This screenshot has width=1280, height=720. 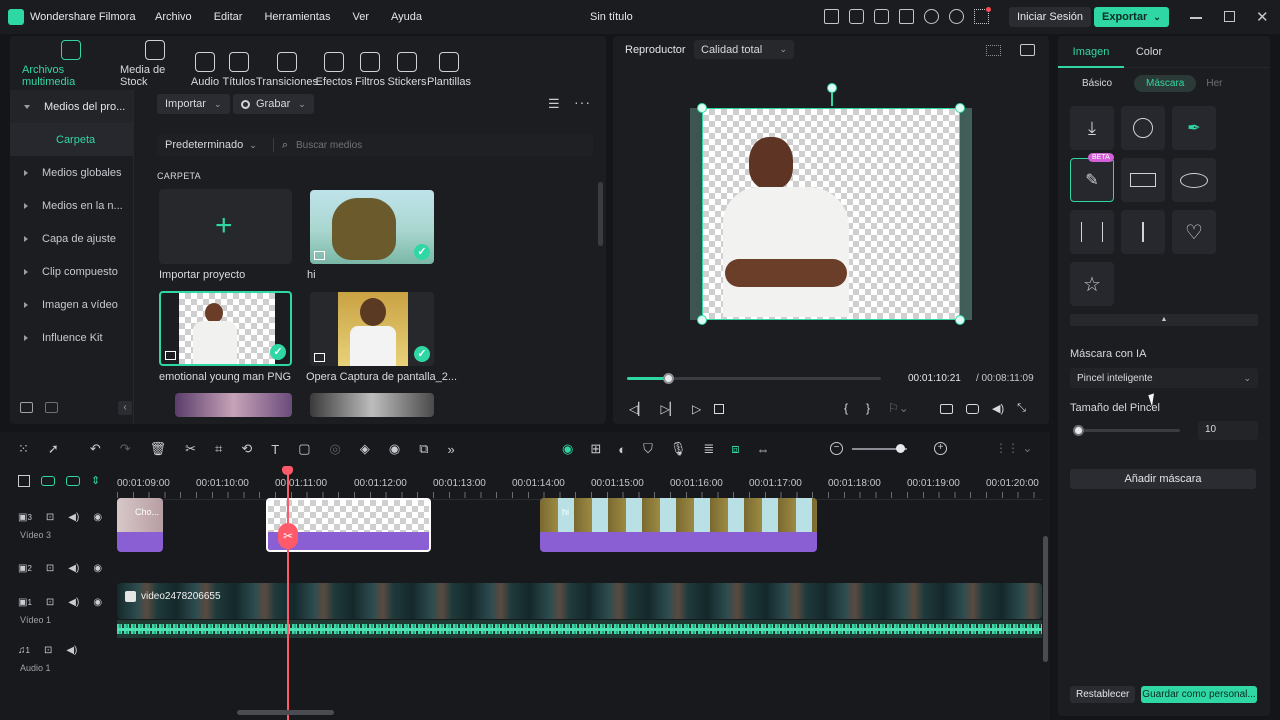 I want to click on menu-herramientas: Herramientas, so click(x=297, y=17).